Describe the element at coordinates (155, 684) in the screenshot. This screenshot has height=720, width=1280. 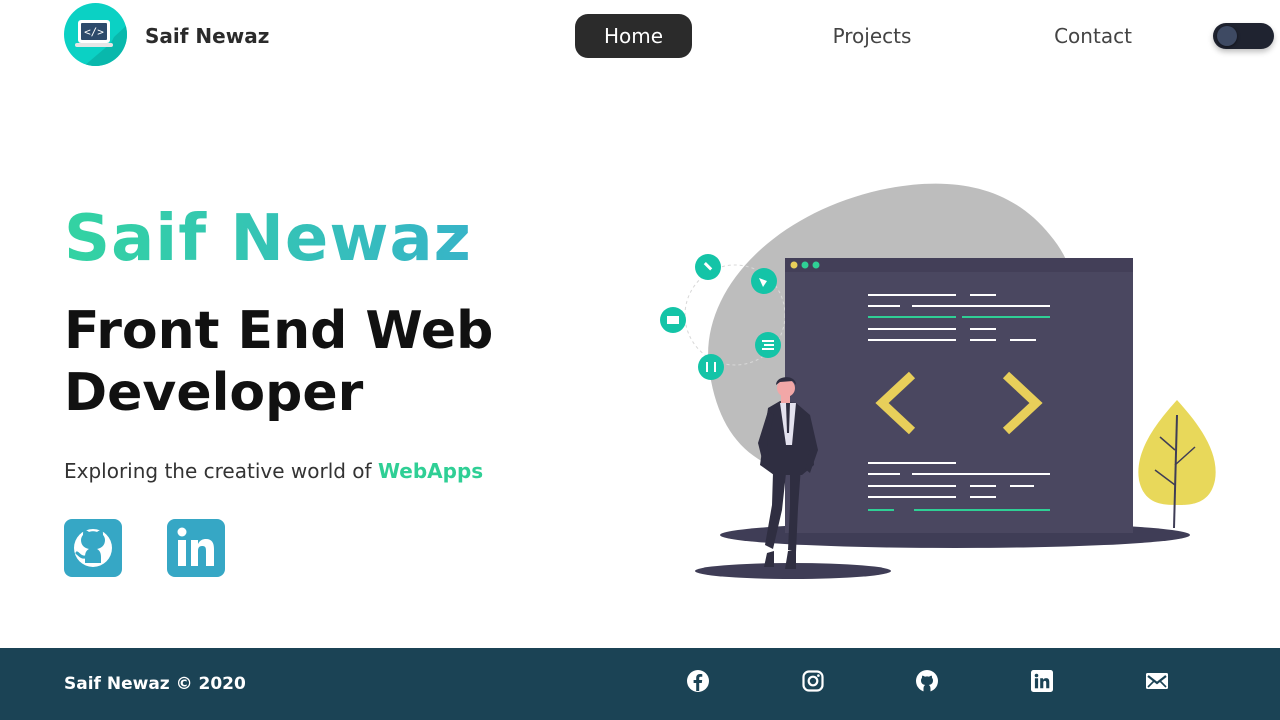
I see `footer-copyright: Saif Newaz © 2020` at that location.